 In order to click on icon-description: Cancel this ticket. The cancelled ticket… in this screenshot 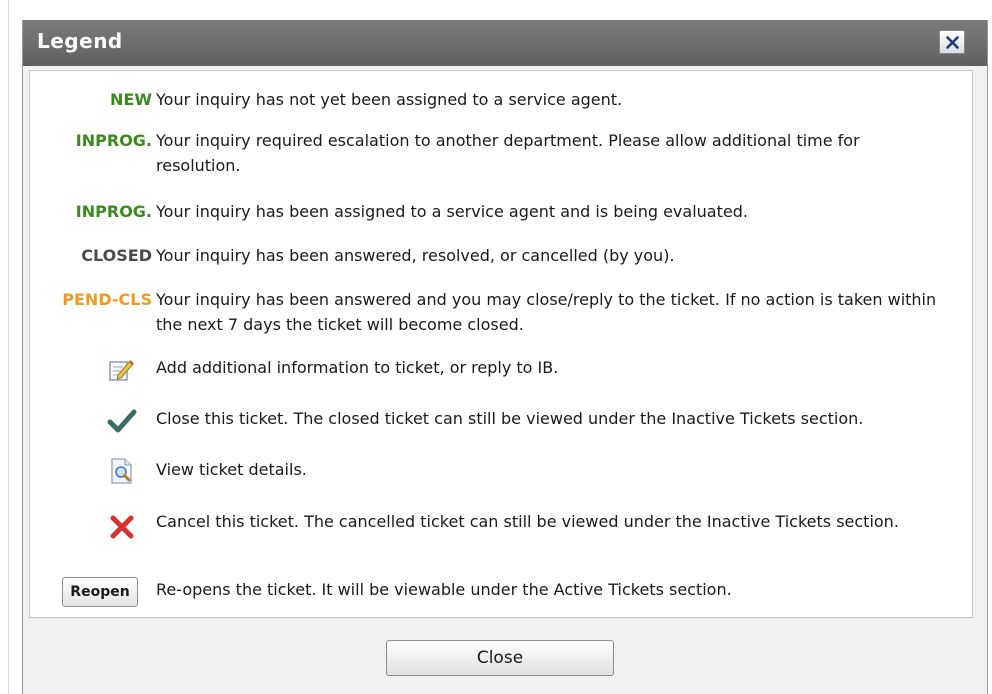, I will do `click(527, 521)`.